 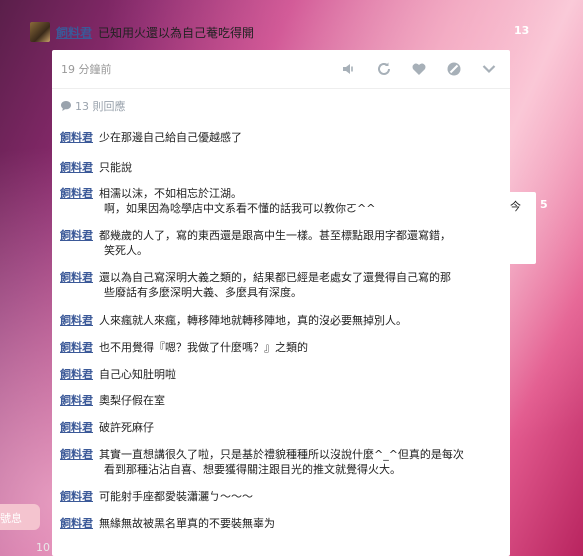 I want to click on comment-text: 都幾歲的人了，寫的東西還是跟高中生一樣。甚至標點跟用字都還寫錯，, so click(x=275, y=235).